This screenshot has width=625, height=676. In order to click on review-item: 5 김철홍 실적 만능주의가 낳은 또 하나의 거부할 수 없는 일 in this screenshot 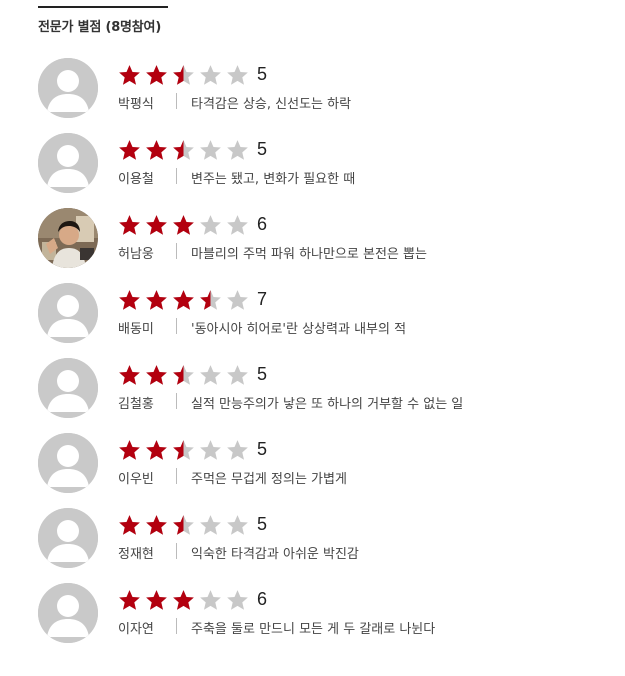, I will do `click(318, 395)`.